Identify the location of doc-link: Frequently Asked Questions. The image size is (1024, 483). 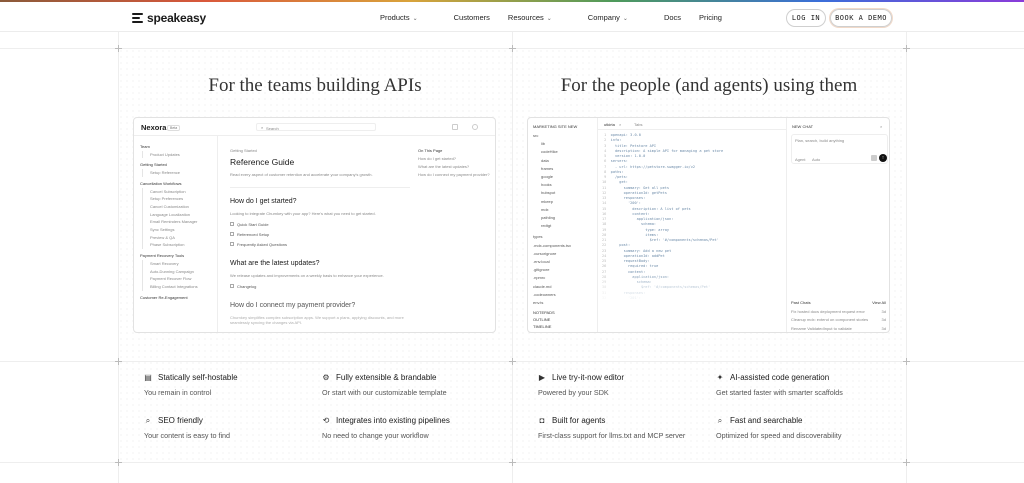
(320, 244).